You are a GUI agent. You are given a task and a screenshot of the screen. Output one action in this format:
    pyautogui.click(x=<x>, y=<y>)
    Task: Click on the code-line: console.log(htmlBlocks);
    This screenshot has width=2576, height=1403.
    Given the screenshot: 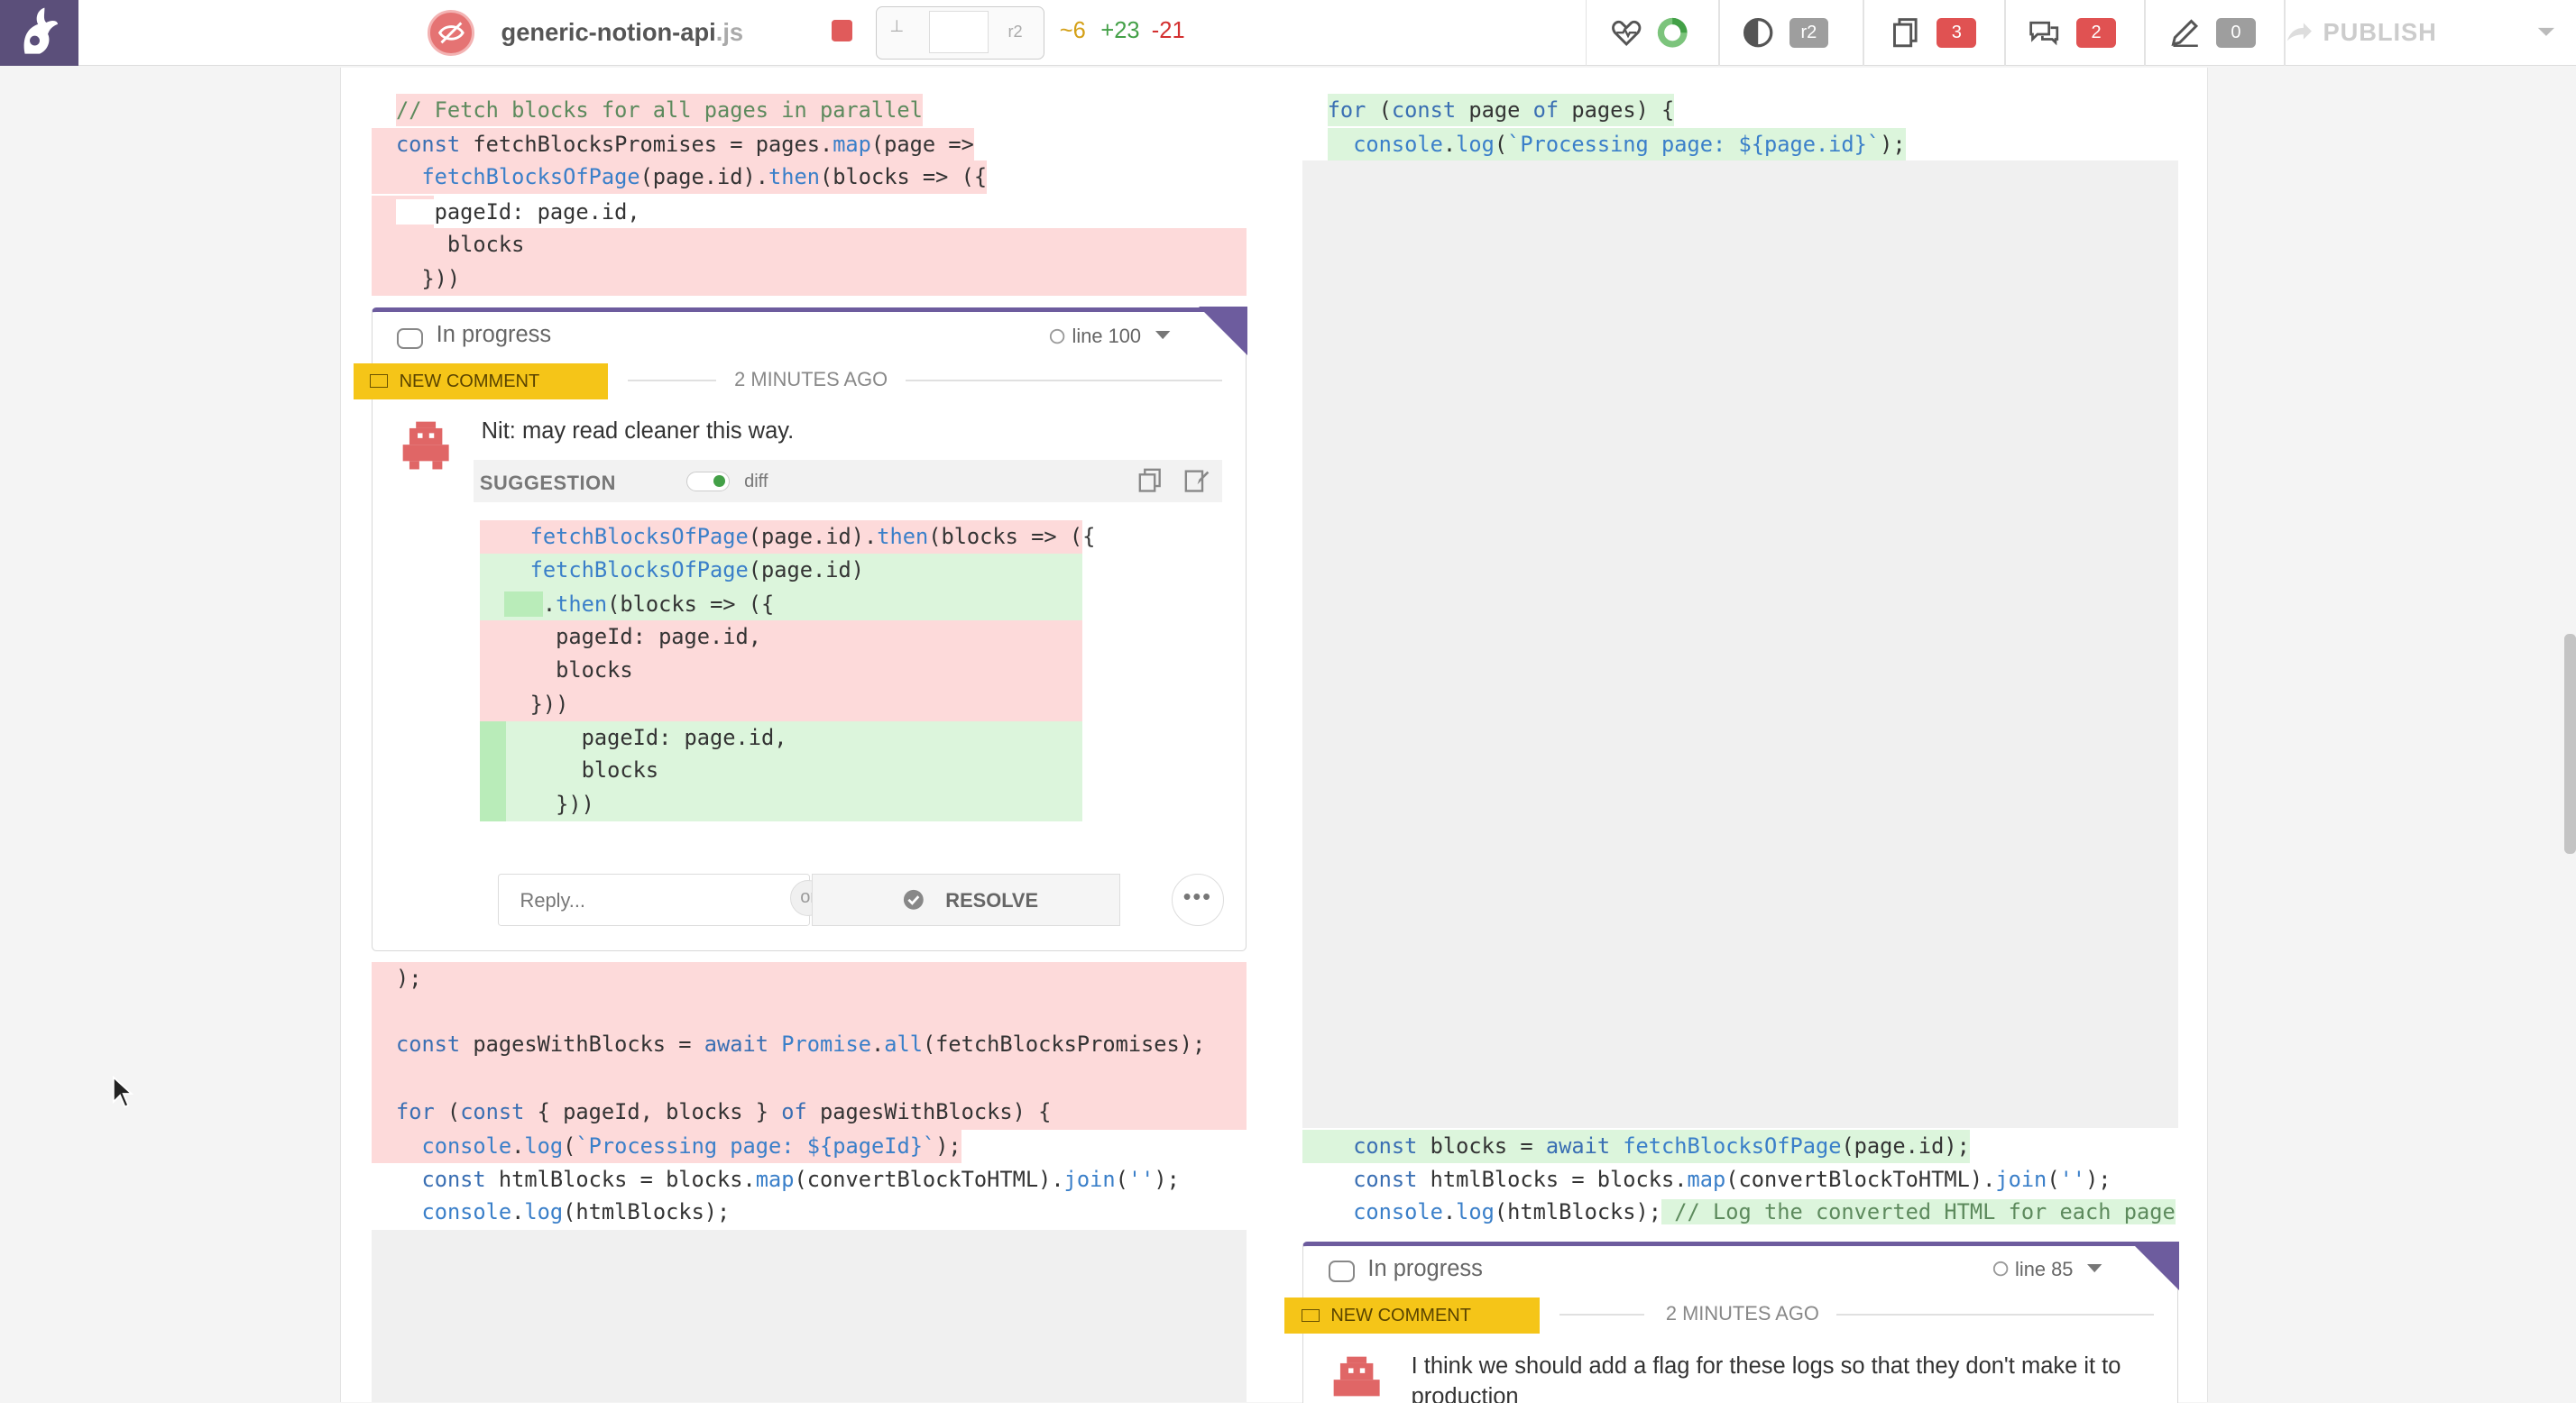 What is the action you would take?
    pyautogui.click(x=576, y=1211)
    